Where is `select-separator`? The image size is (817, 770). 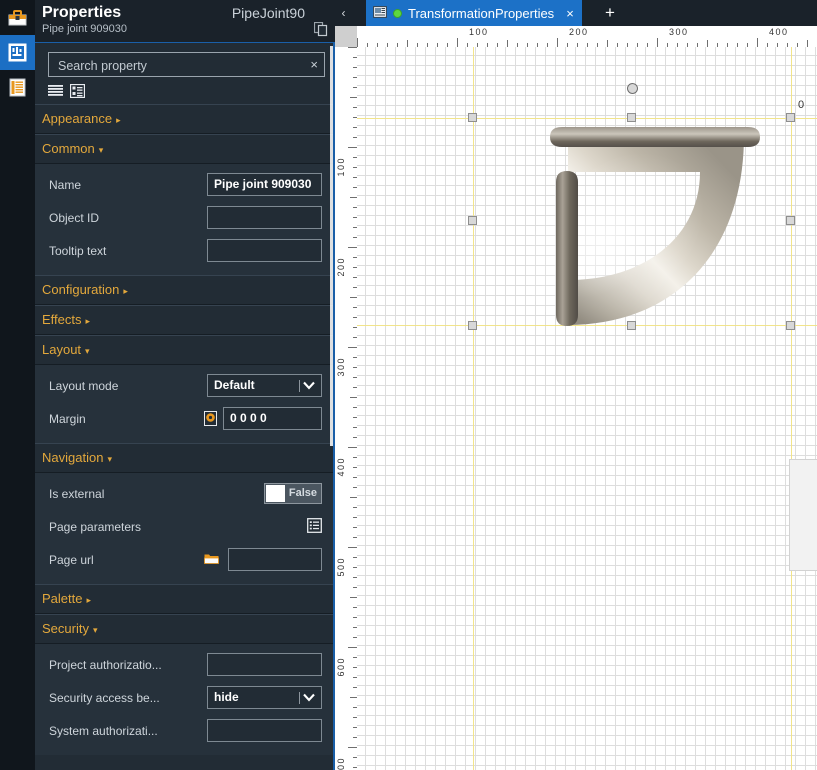 select-separator is located at coordinates (299, 698).